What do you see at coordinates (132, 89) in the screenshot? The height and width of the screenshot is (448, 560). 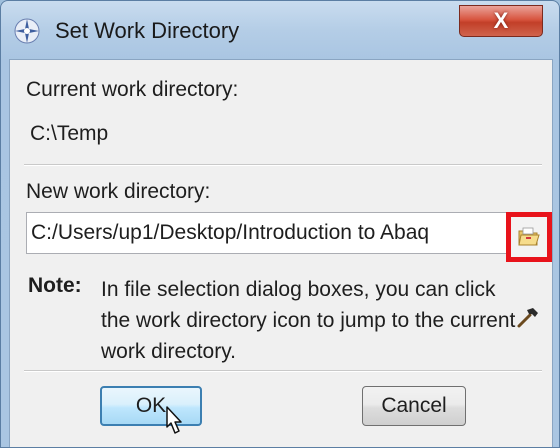 I see `current-dir-label: Current work directory:` at bounding box center [132, 89].